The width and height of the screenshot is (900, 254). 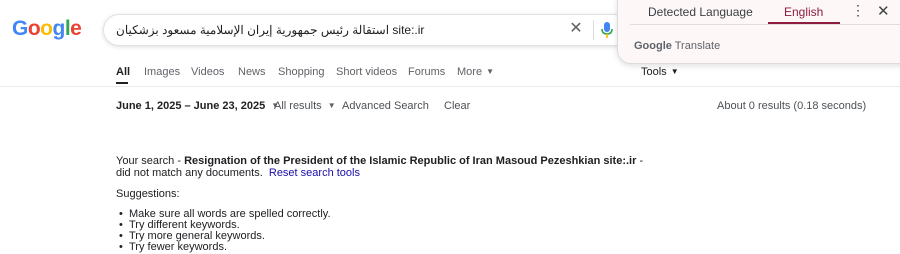 What do you see at coordinates (640, 161) in the screenshot?
I see `no-results-suffix: -` at bounding box center [640, 161].